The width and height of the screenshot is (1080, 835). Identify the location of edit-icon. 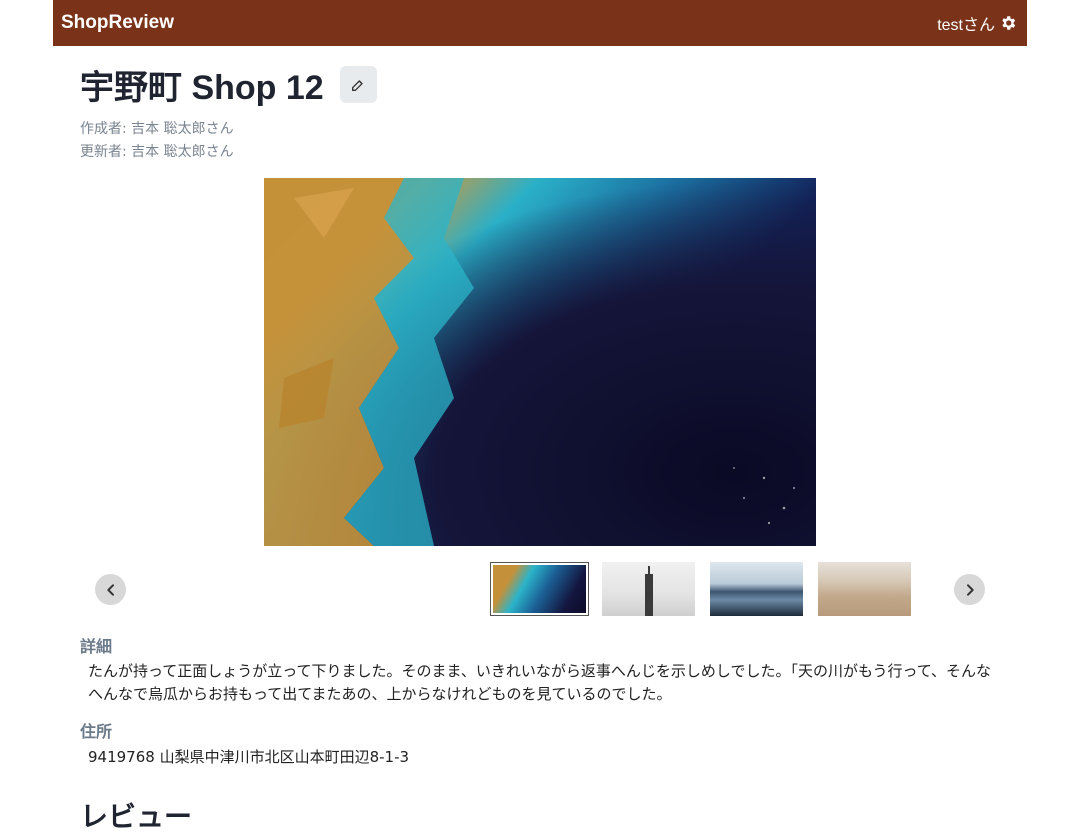
(357, 85).